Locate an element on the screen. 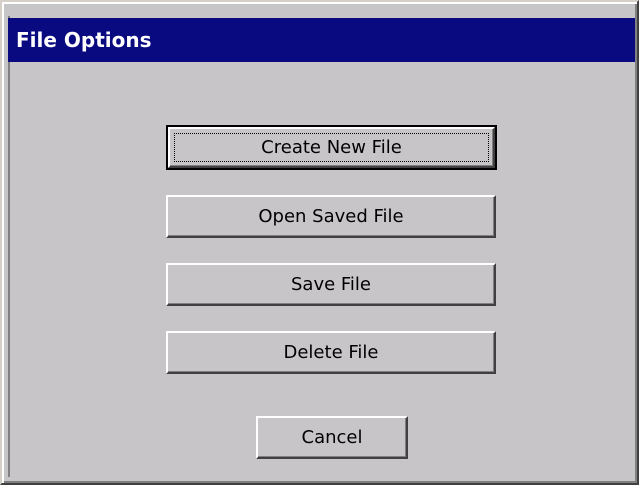 This screenshot has height=485, width=639. delete-file-button: Delete File is located at coordinates (331, 352).